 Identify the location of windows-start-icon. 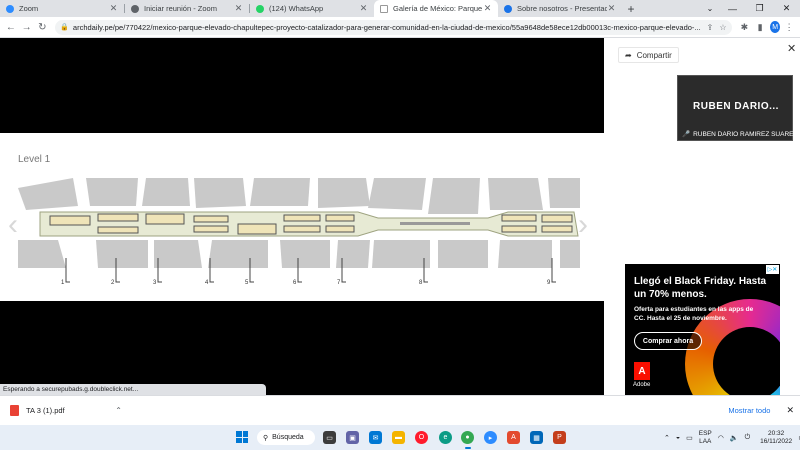
(242, 437).